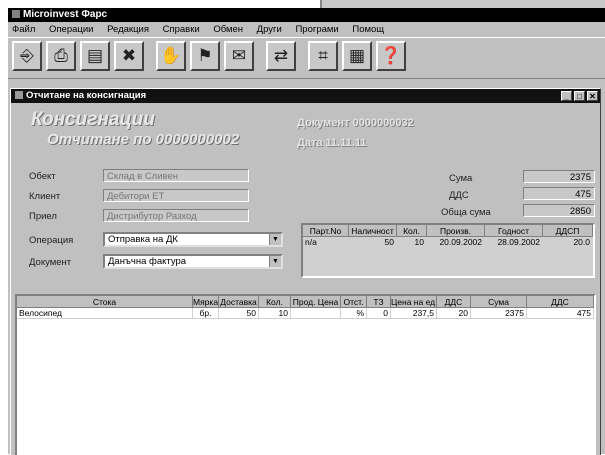 This screenshot has height=455, width=605. I want to click on delivery-icon: ⚑, so click(205, 56).